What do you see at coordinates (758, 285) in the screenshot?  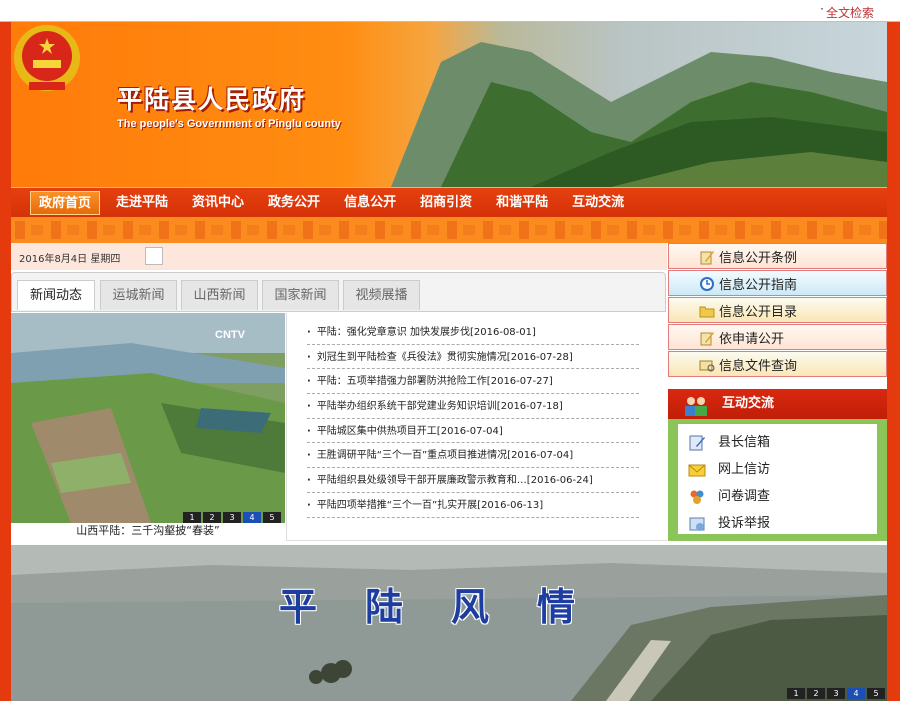 I see `info-link-label: 信息公开指南` at bounding box center [758, 285].